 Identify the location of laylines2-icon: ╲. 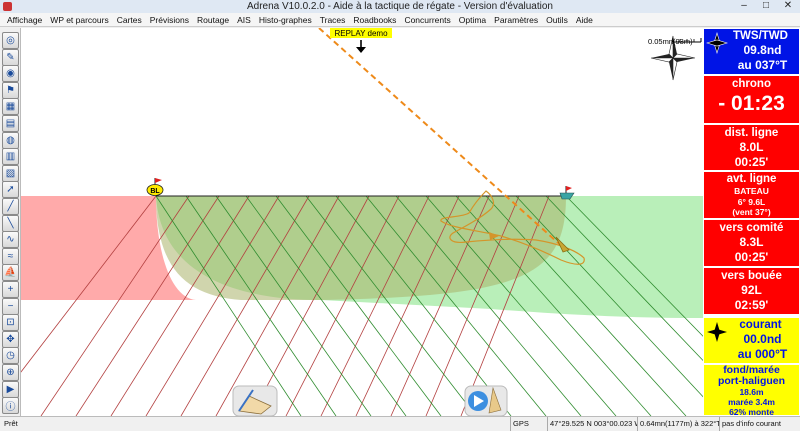
(10, 223).